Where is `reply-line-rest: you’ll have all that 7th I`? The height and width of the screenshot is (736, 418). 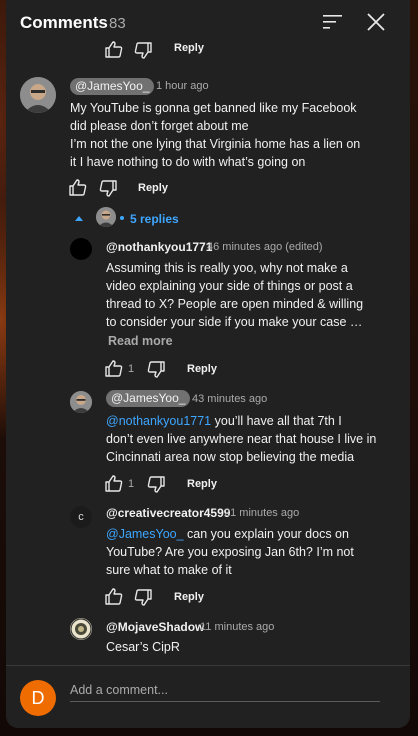 reply-line-rest: you’ll have all that 7th I is located at coordinates (276, 421).